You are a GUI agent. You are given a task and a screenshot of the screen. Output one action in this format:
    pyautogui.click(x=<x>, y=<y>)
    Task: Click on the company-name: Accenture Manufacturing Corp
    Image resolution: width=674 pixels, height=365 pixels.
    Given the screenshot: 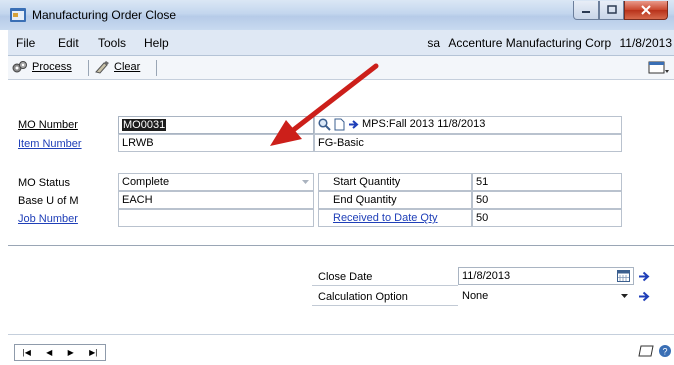 What is the action you would take?
    pyautogui.click(x=530, y=43)
    